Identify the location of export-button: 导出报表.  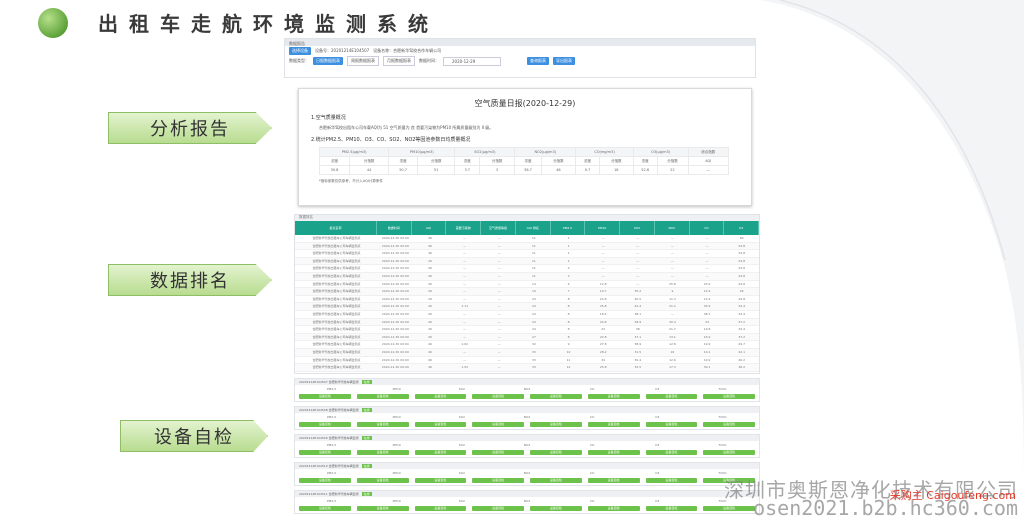
(564, 61).